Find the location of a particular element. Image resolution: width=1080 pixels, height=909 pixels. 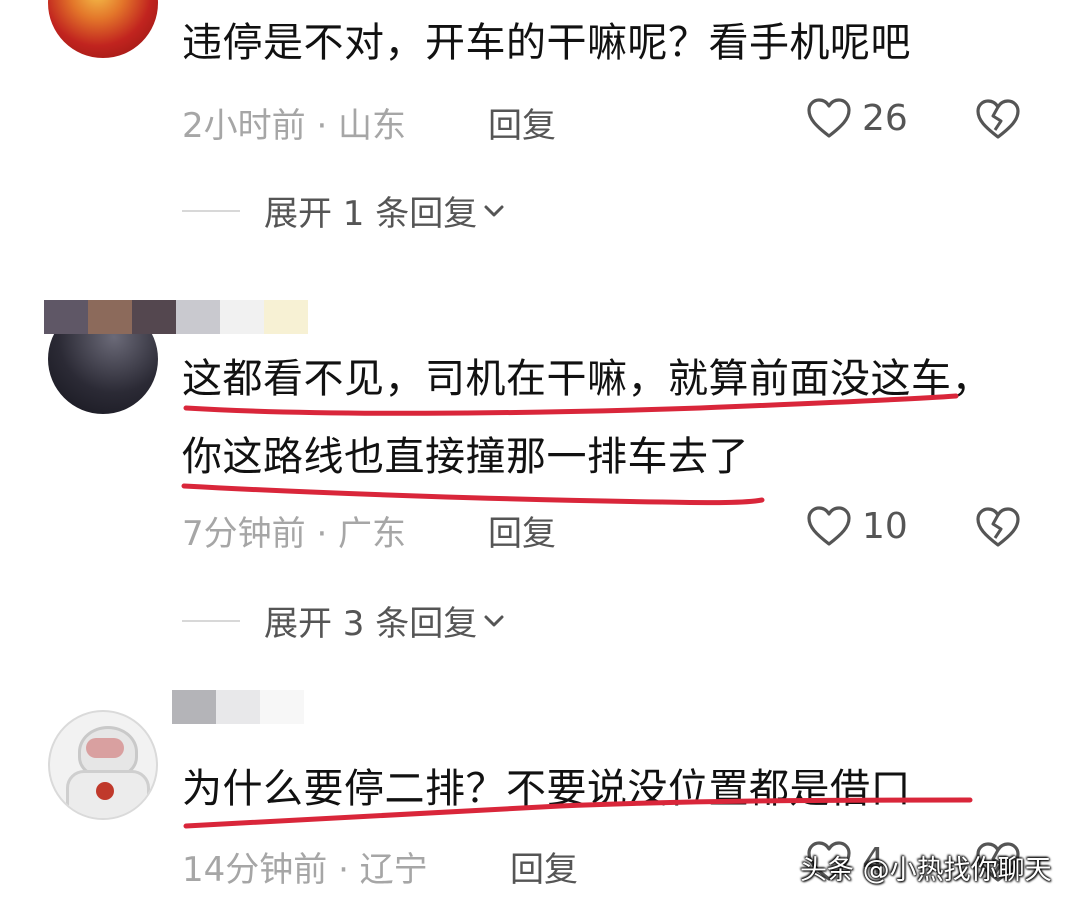

expand-replies: 展开 3 条回复 is located at coordinates (343, 620).